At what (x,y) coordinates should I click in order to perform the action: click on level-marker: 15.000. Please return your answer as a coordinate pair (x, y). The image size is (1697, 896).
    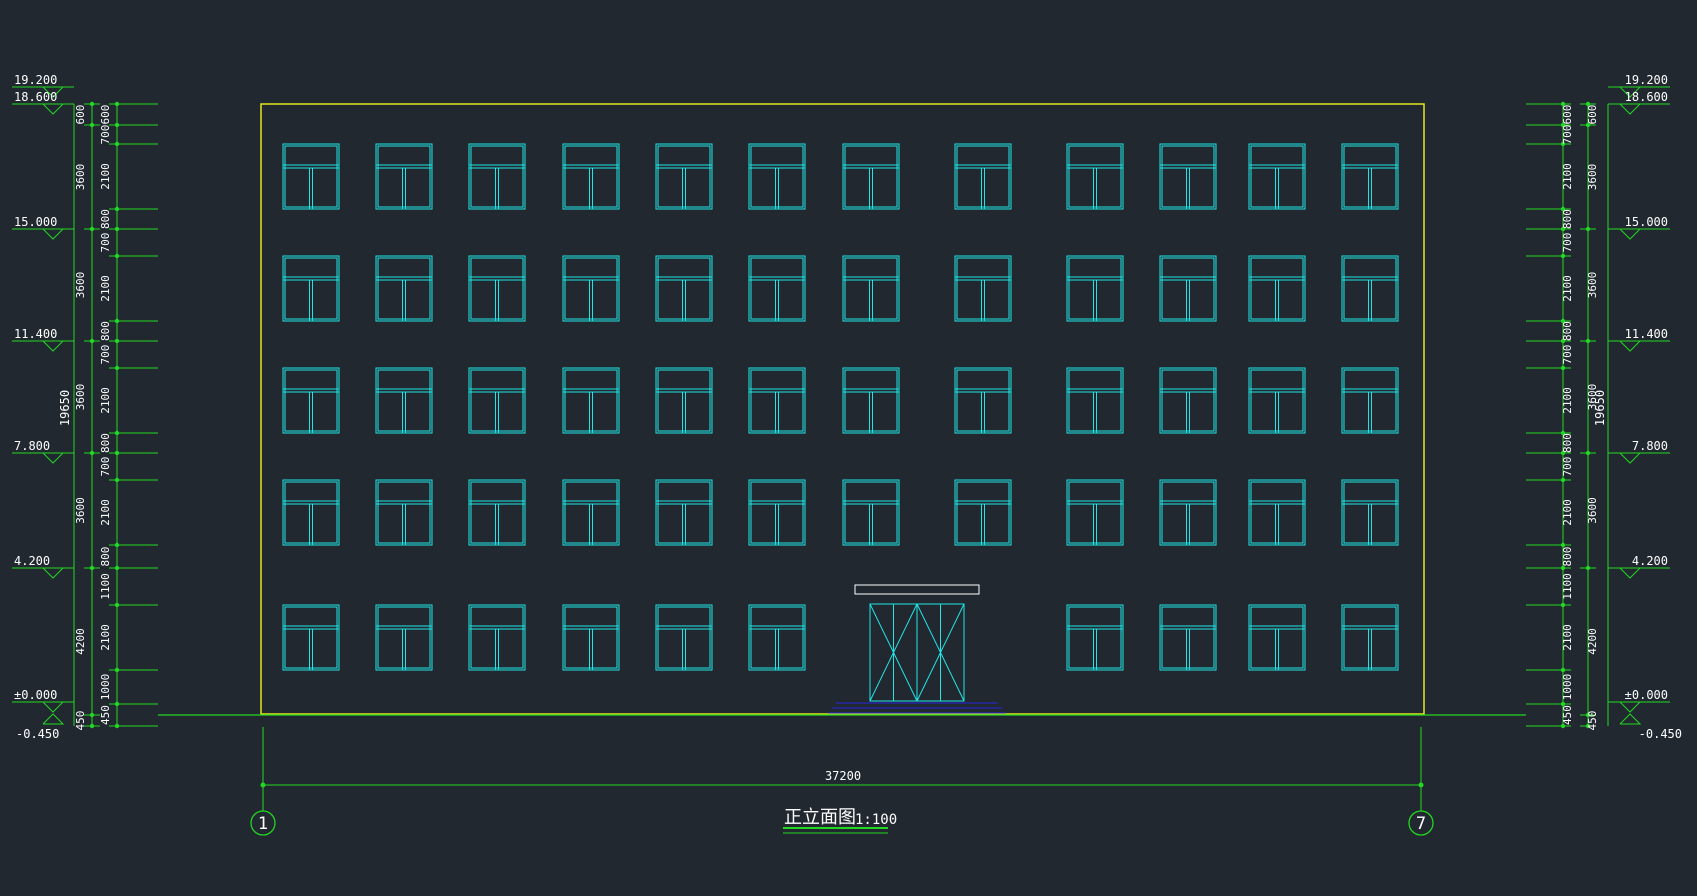
    Looking at the image, I should click on (43, 227).